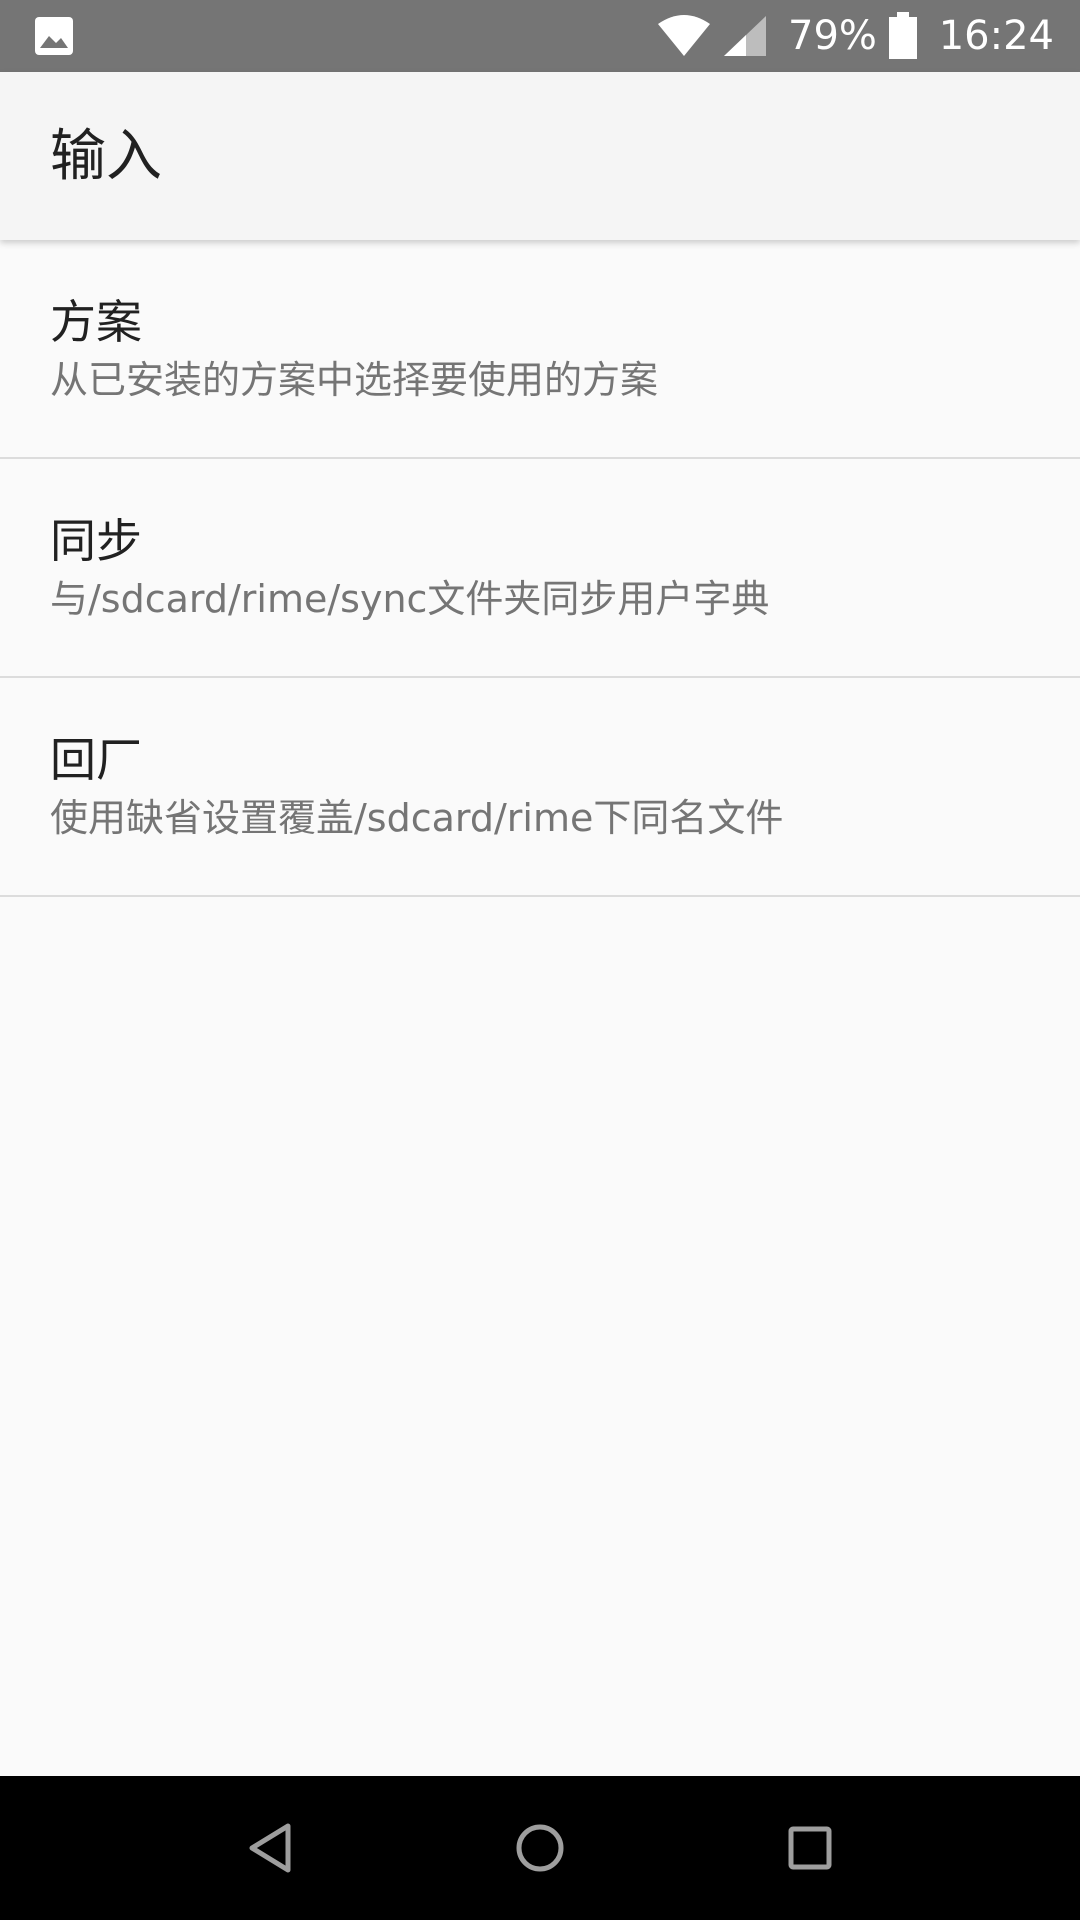  I want to click on home-icon, so click(540, 1848).